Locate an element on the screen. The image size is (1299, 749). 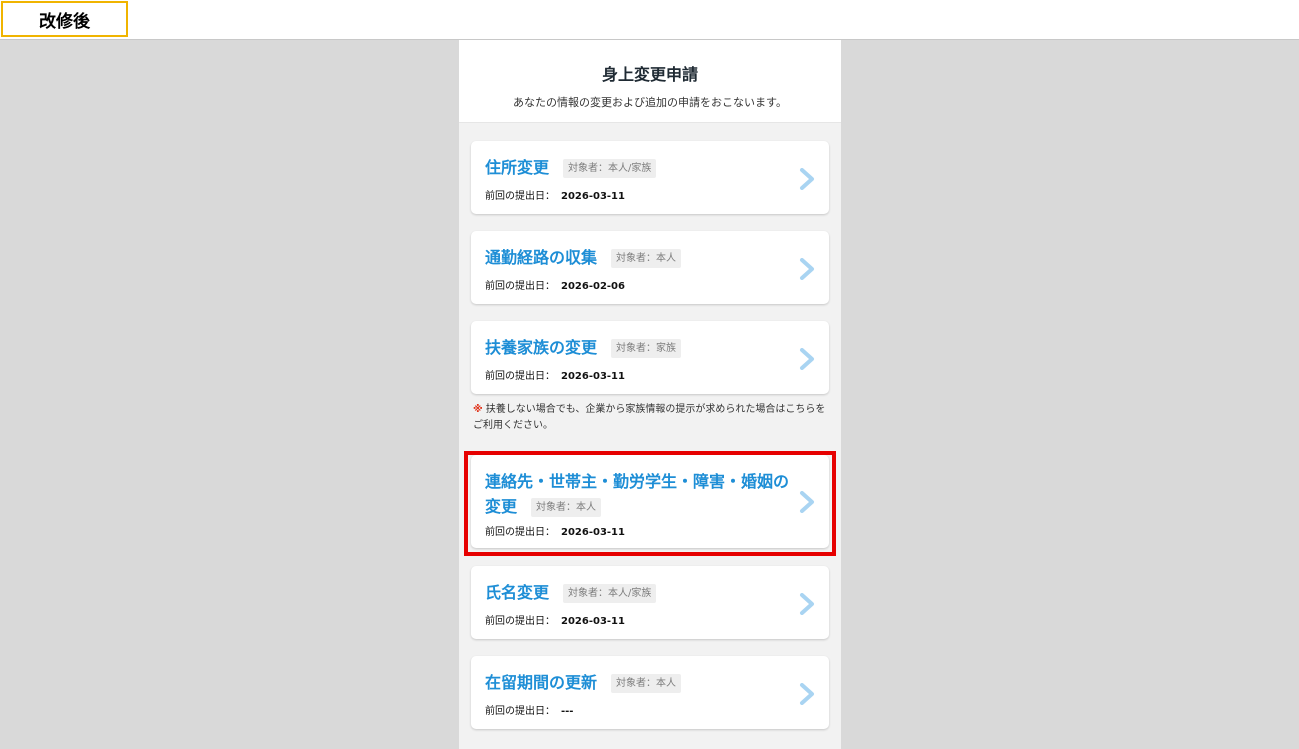
card-title-row: 扶養家族の変更 対象者：家族 is located at coordinates (637, 347).